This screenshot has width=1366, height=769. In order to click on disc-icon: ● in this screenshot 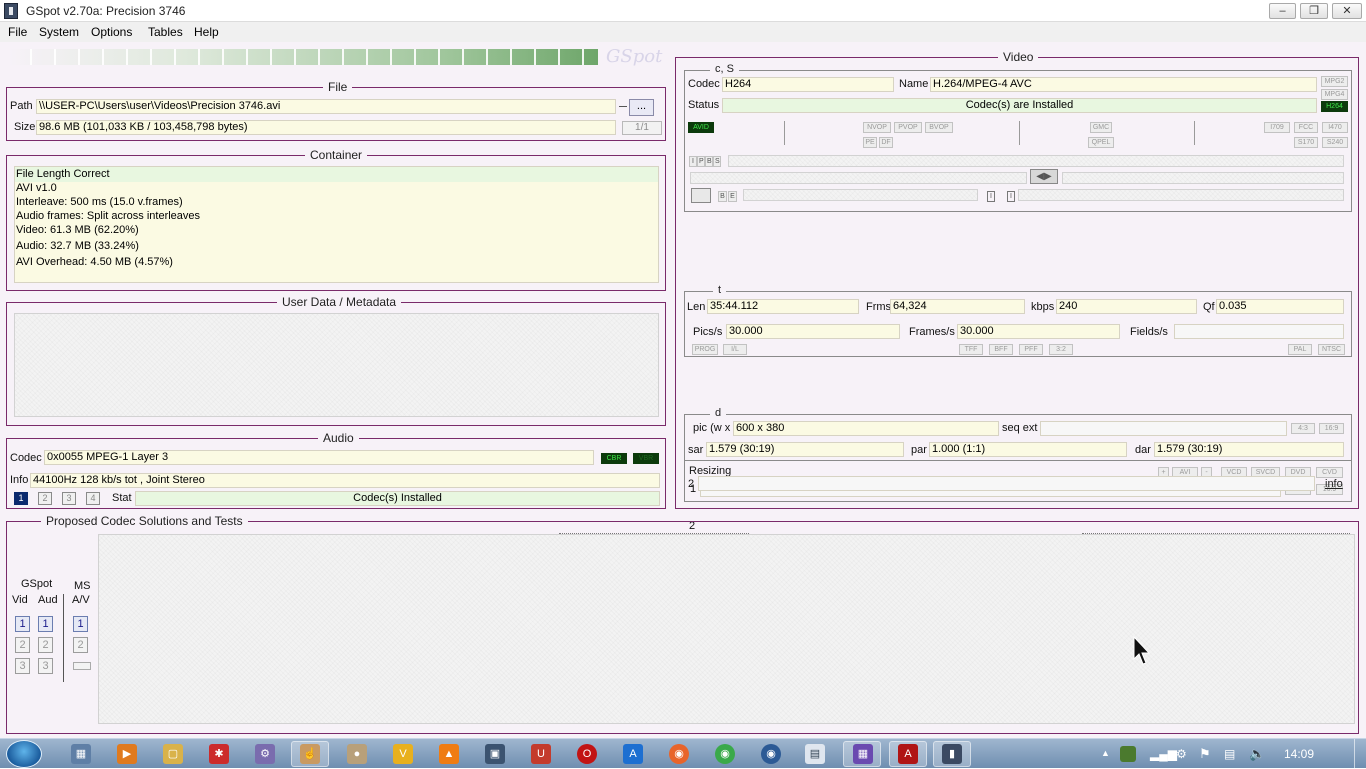, I will do `click(357, 754)`.